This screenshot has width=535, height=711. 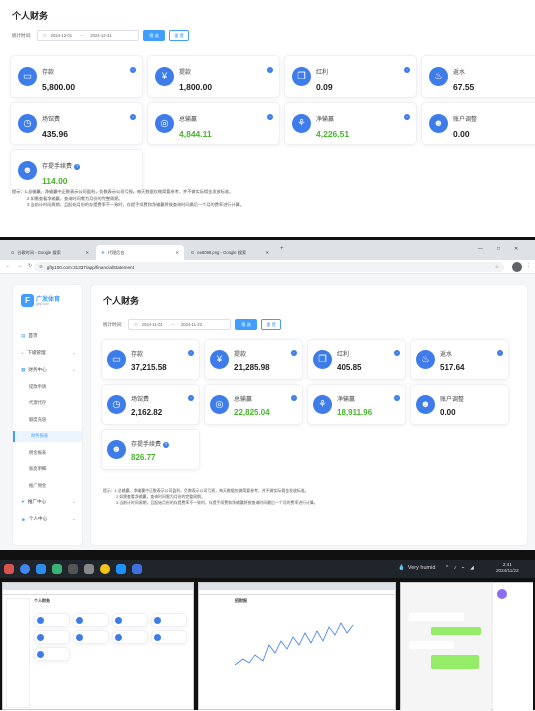 What do you see at coordinates (47, 403) in the screenshot?
I see `sidebar-item-4: 代理代存` at bounding box center [47, 403].